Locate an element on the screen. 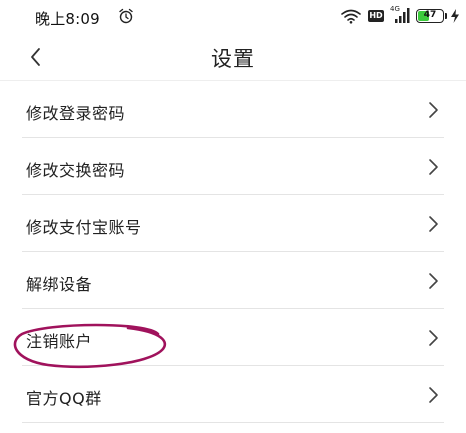 The height and width of the screenshot is (433, 466). menu-item-label: 官方QQ群 is located at coordinates (64, 398).